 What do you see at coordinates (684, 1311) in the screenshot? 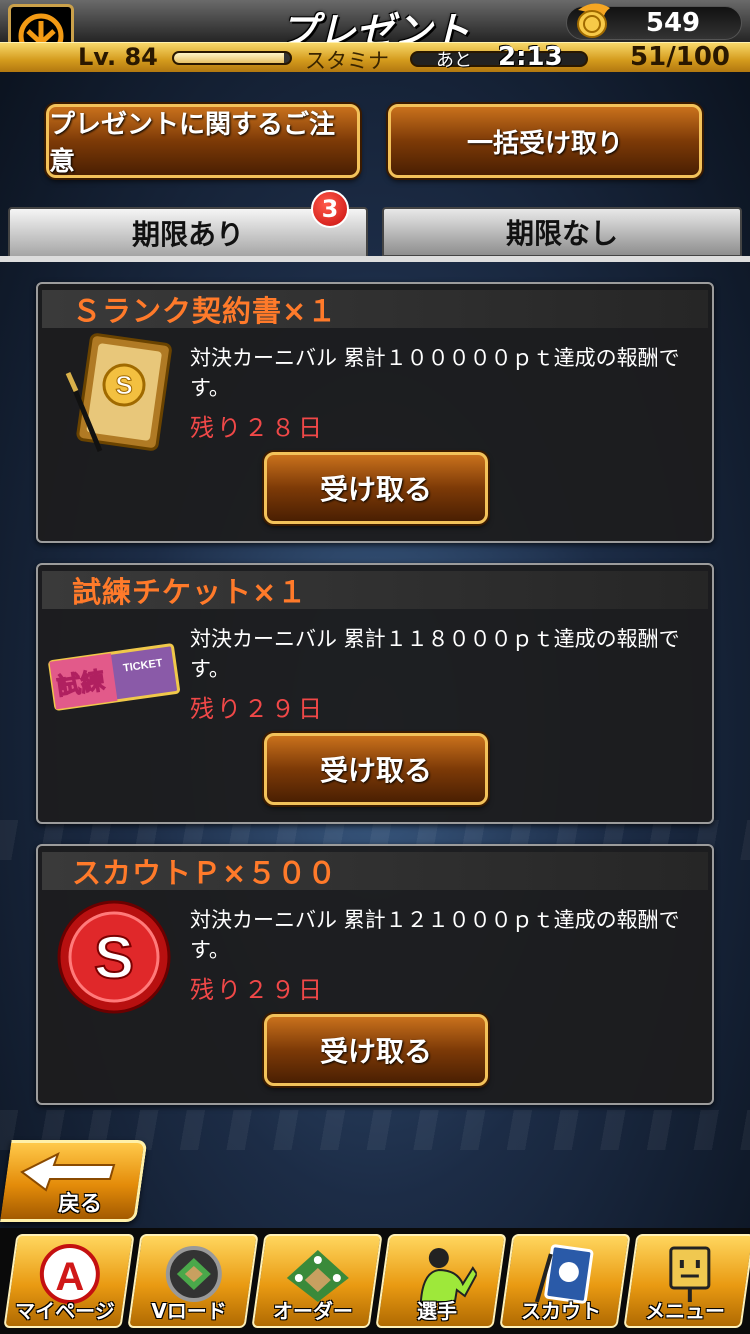
I see `nav-label: メニュー` at bounding box center [684, 1311].